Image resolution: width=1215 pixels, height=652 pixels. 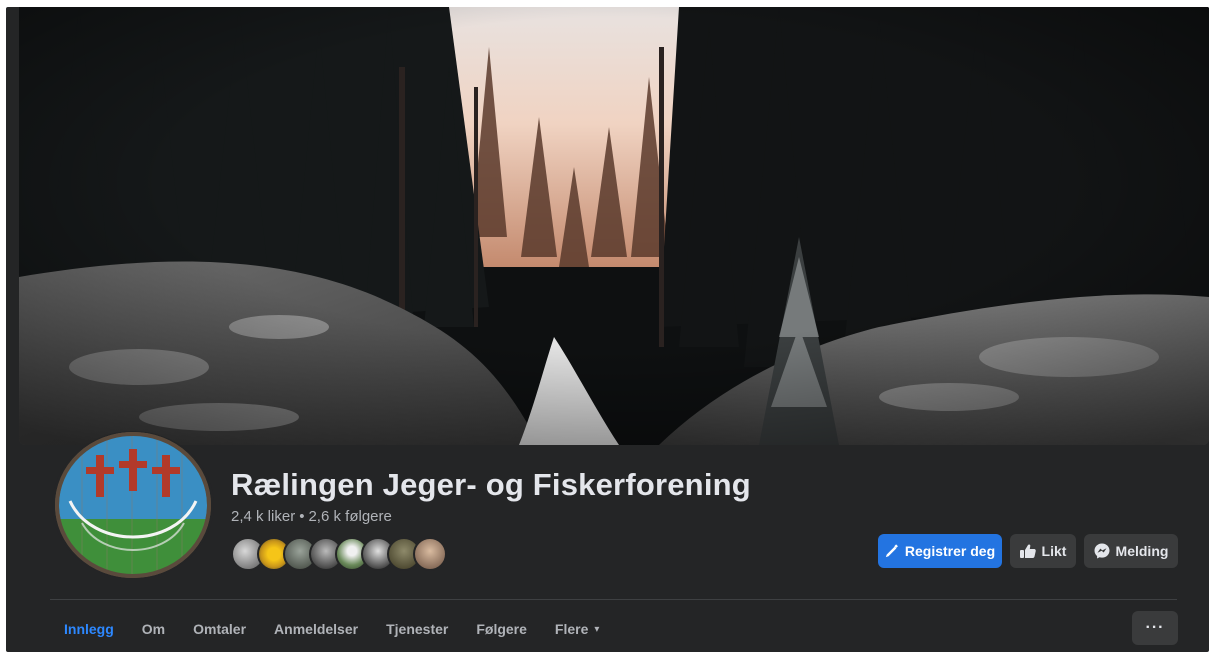 I want to click on tab-anmeldelser: Anmeldelser, so click(x=316, y=629).